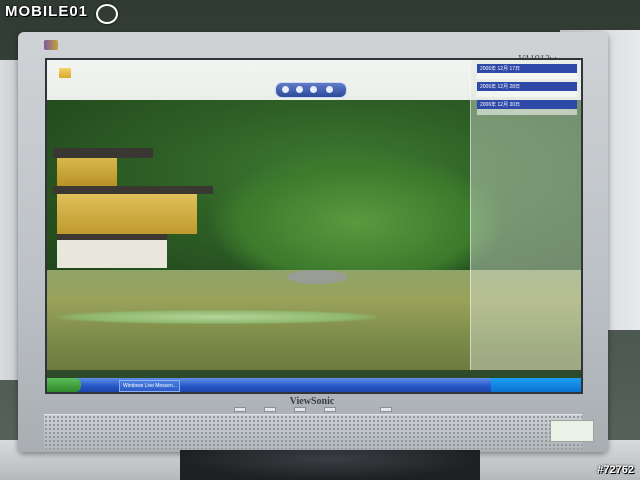  I want to click on monitor-brand-label: ViewSonic, so click(312, 401).